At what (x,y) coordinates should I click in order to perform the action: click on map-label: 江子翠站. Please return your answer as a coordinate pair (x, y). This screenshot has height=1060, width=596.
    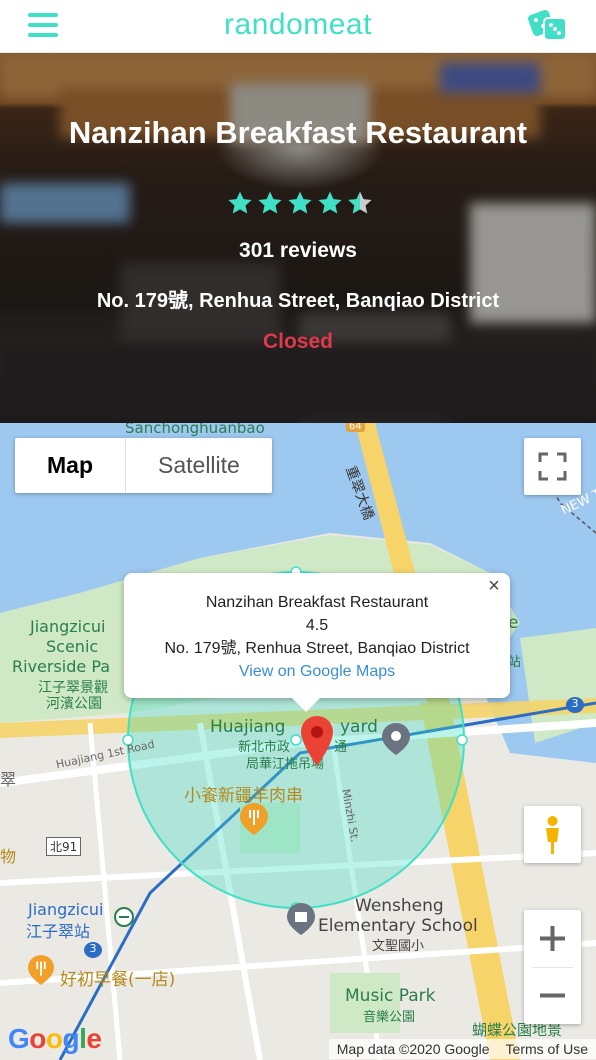
    Looking at the image, I should click on (58, 931).